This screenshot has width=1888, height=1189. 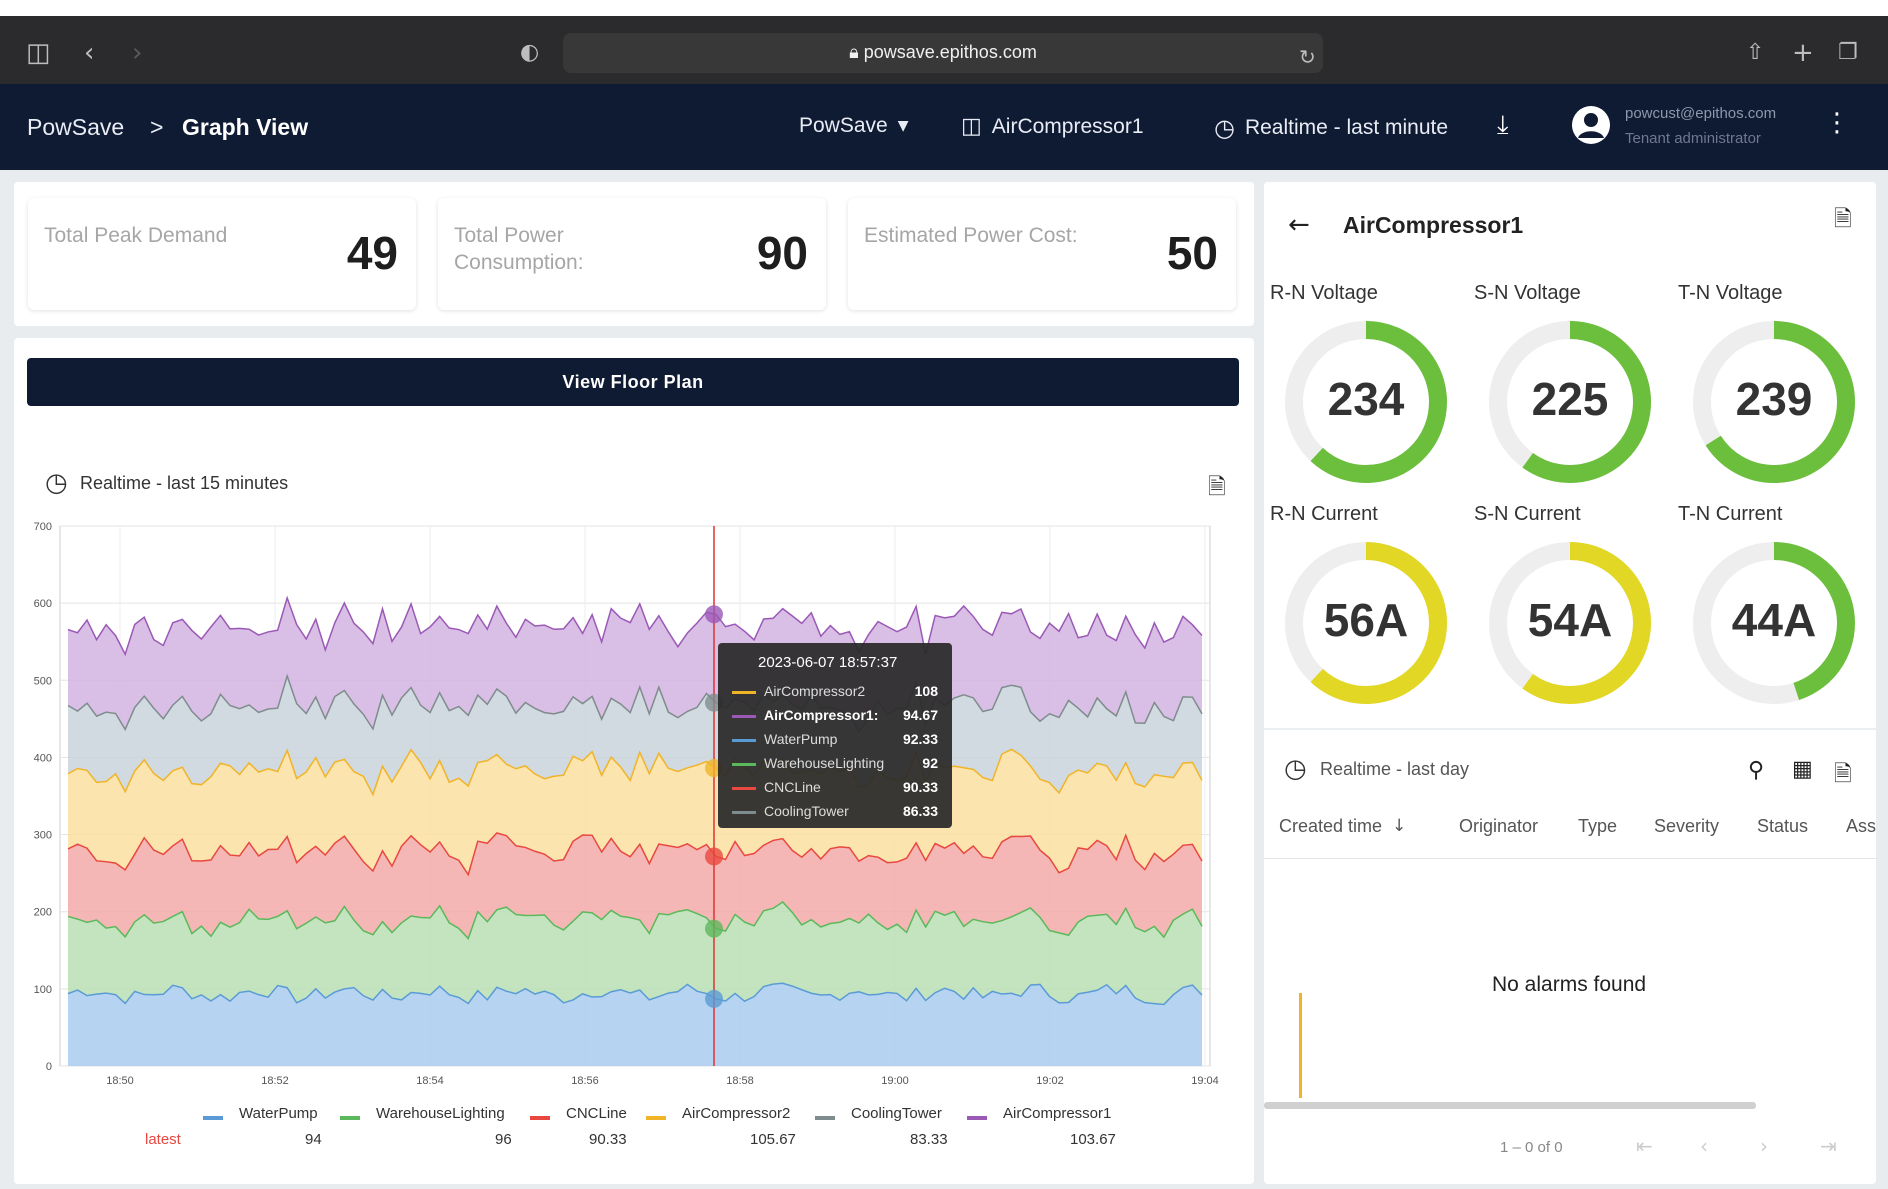 What do you see at coordinates (835, 716) in the screenshot?
I see `tooltip-row: AirCompressor1: 94.67` at bounding box center [835, 716].